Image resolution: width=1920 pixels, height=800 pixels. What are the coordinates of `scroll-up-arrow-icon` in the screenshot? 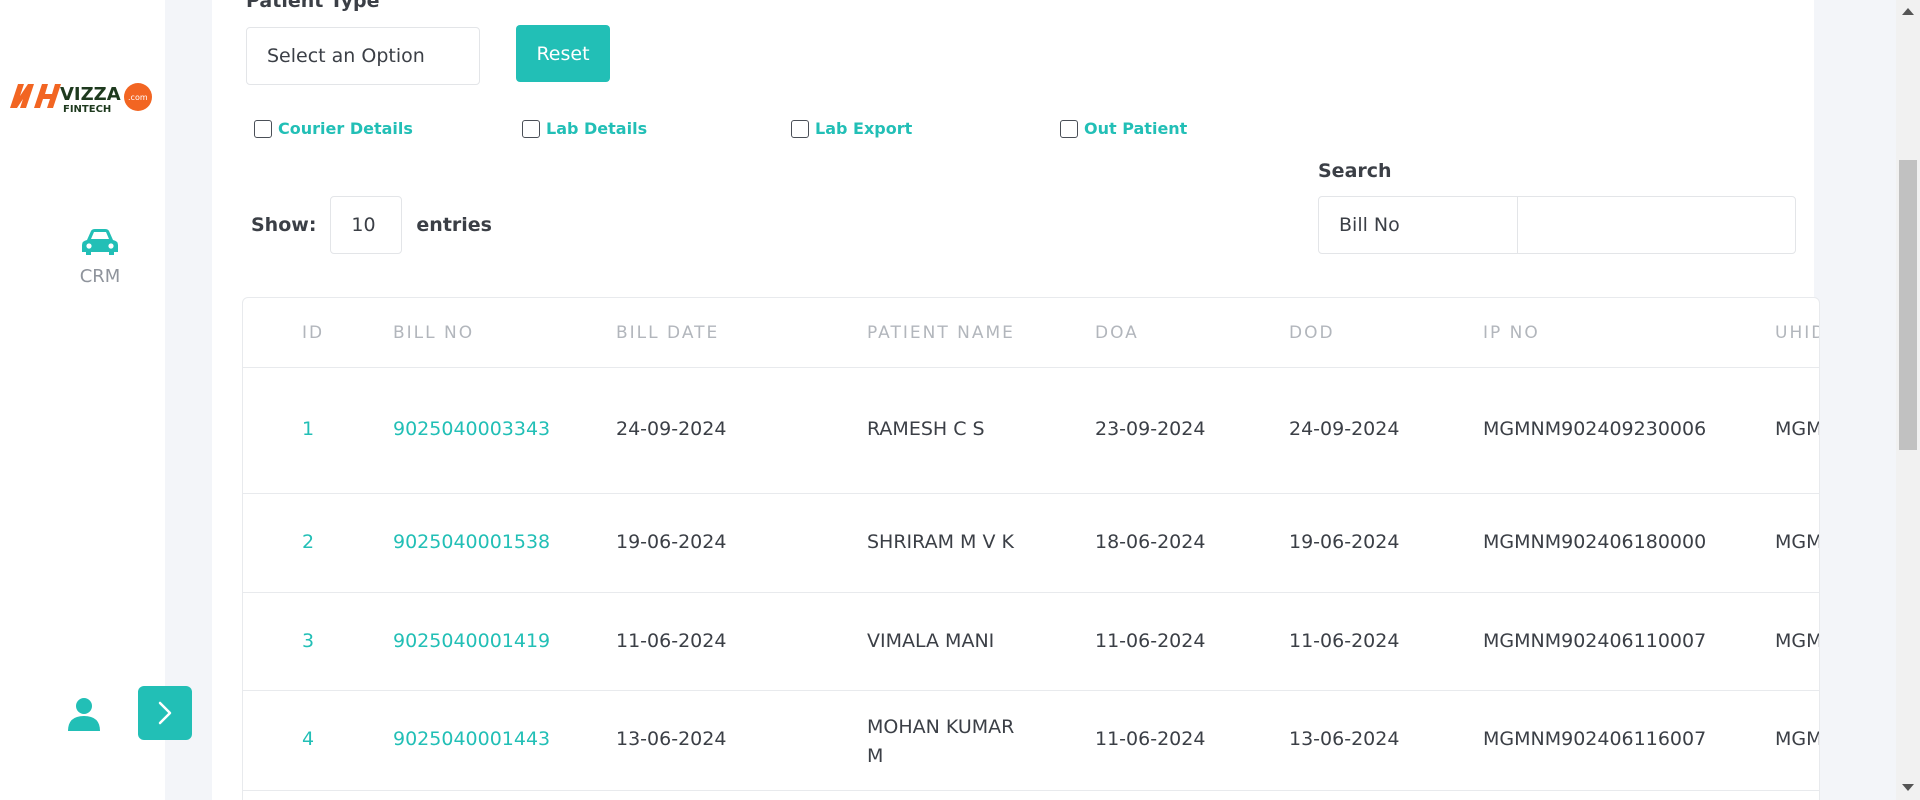 It's located at (1908, 11).